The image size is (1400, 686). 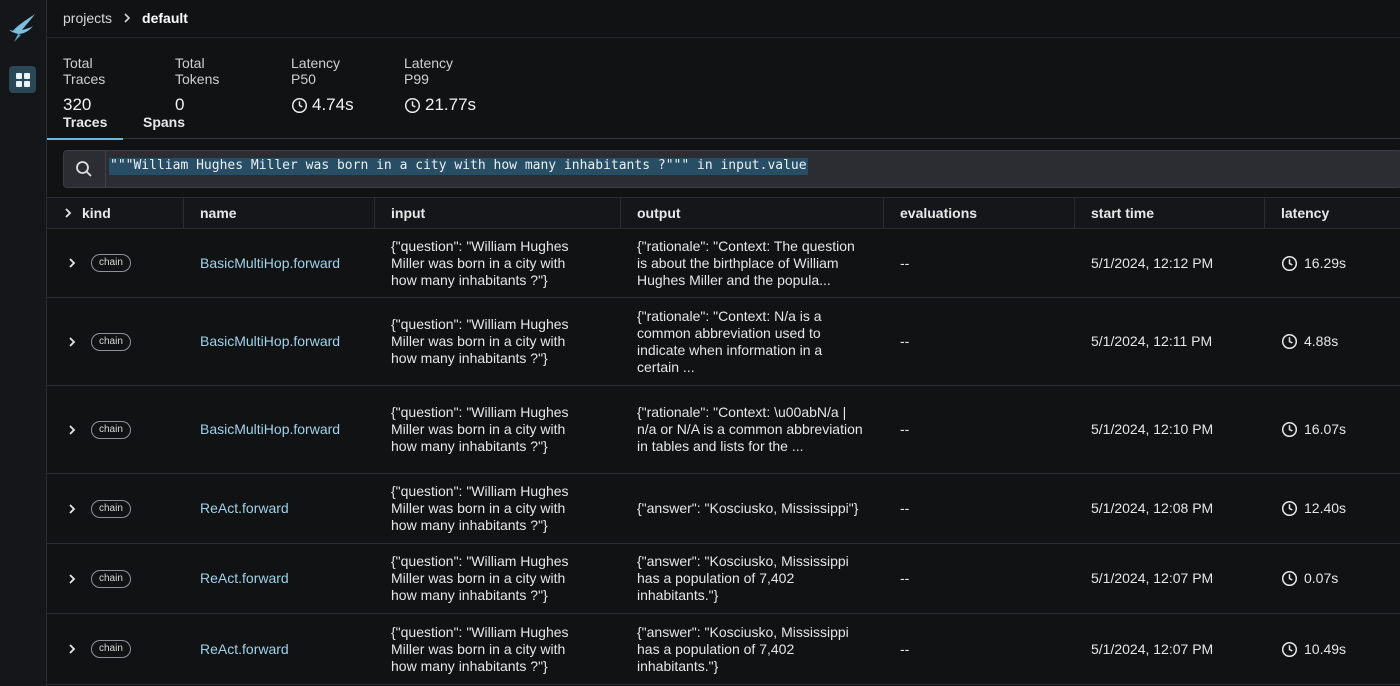 I want to click on cell-latency: 4.88s, so click(x=1332, y=341).